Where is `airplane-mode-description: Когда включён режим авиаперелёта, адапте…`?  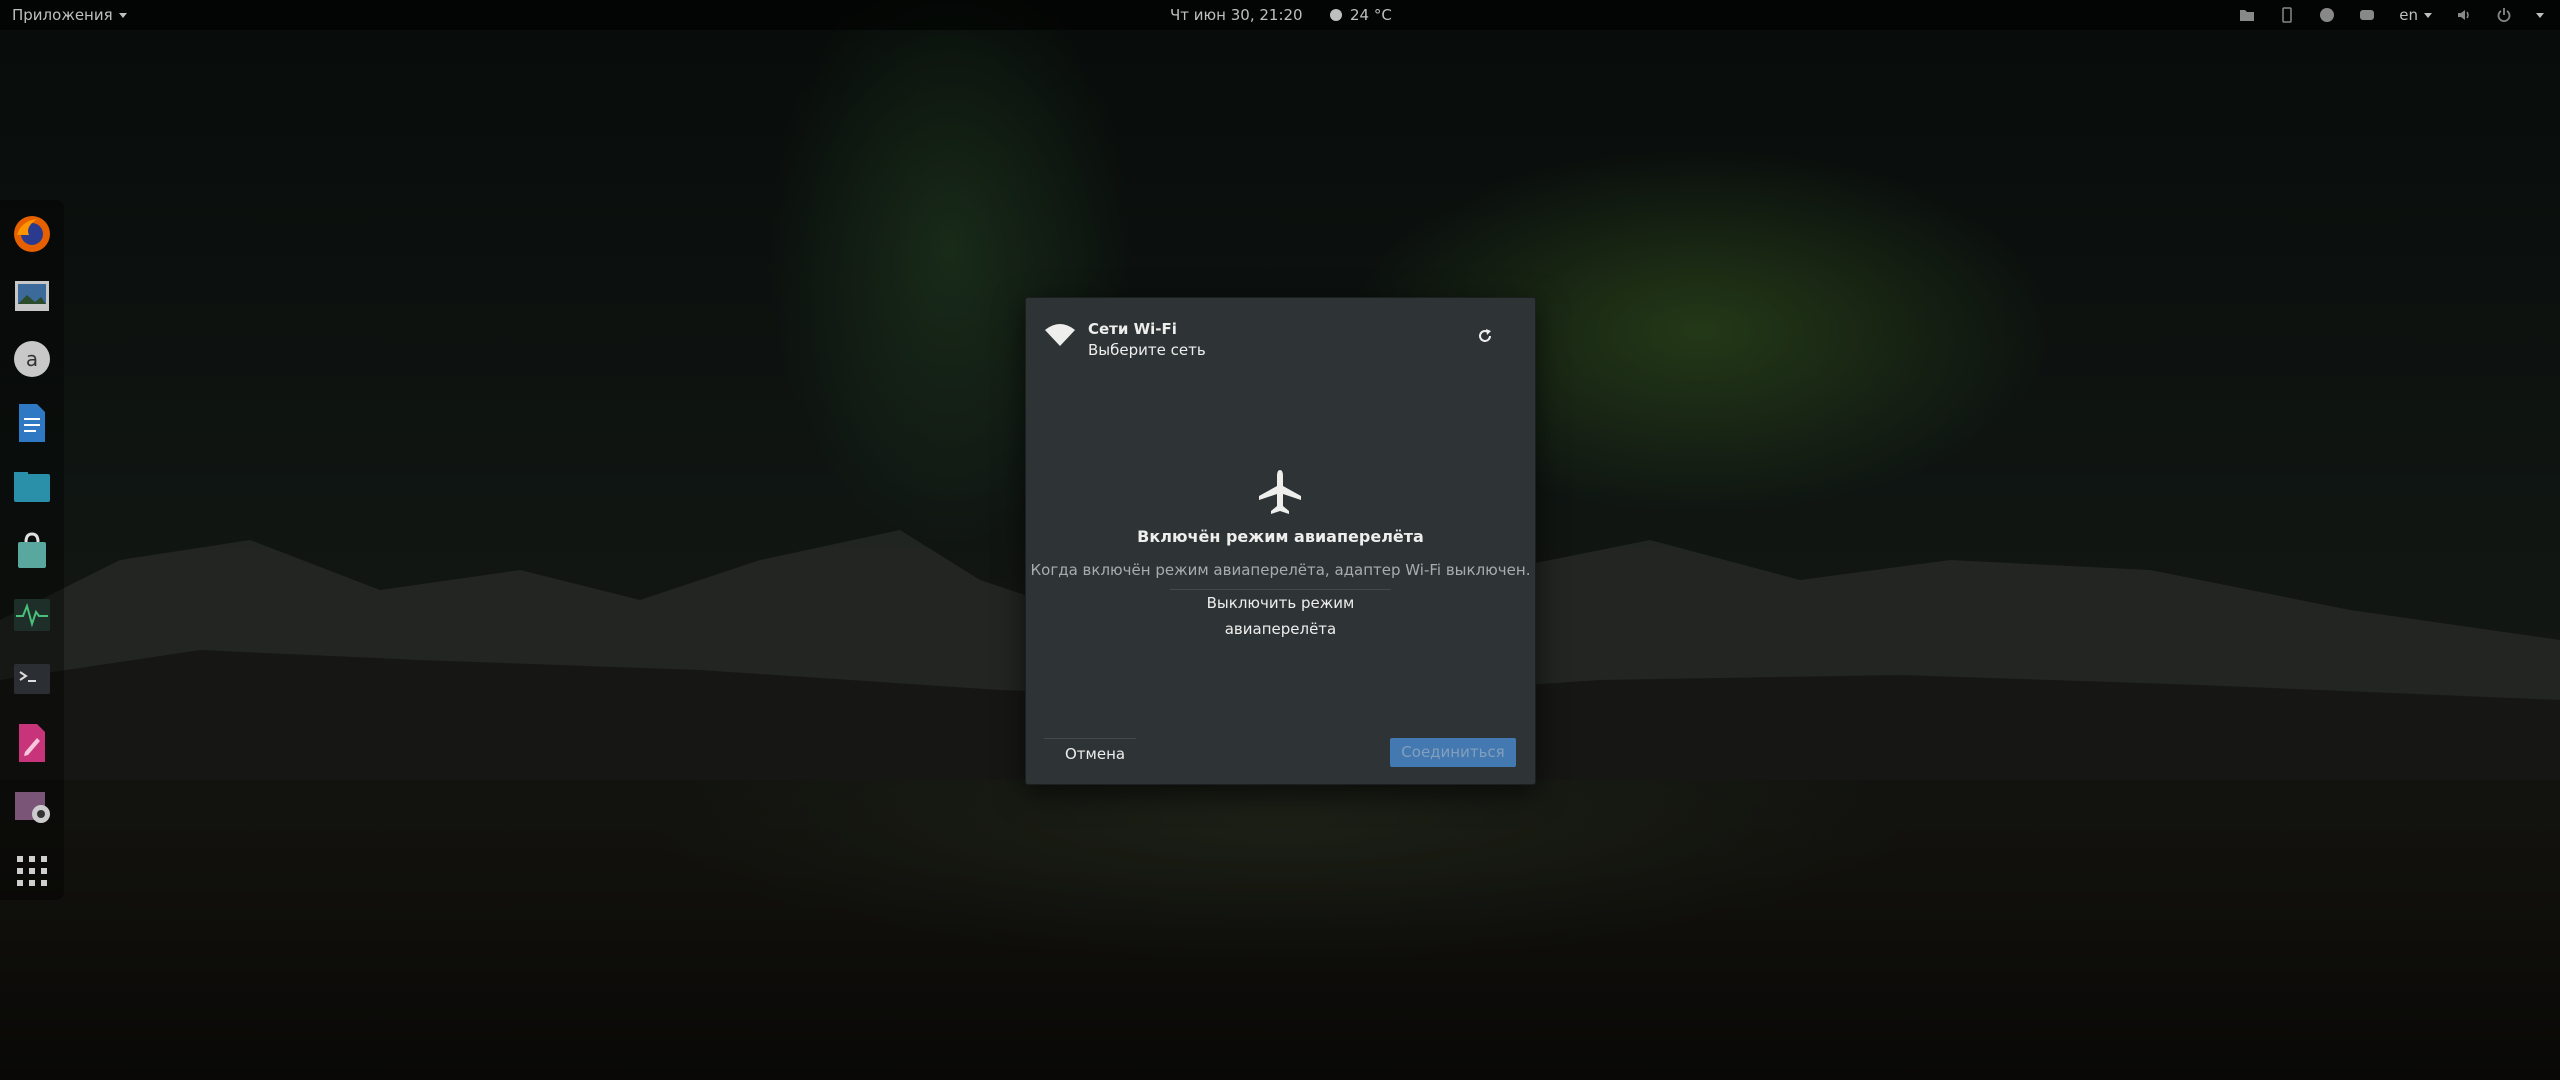 airplane-mode-description: Когда включён режим авиаперелёта, адапте… is located at coordinates (1280, 570).